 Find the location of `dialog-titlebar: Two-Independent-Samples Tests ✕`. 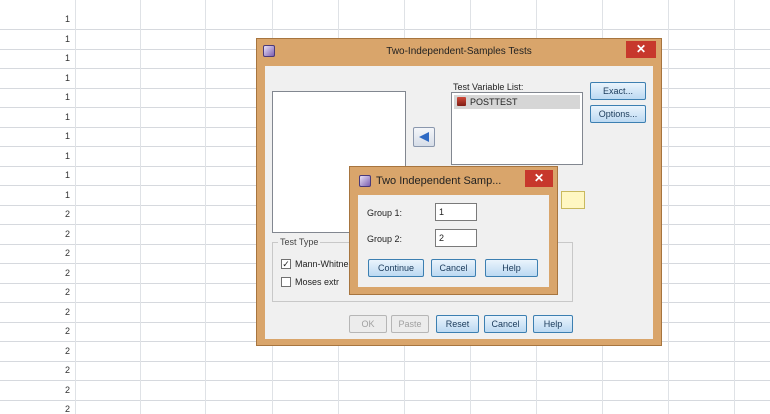

dialog-titlebar: Two-Independent-Samples Tests ✕ is located at coordinates (459, 51).